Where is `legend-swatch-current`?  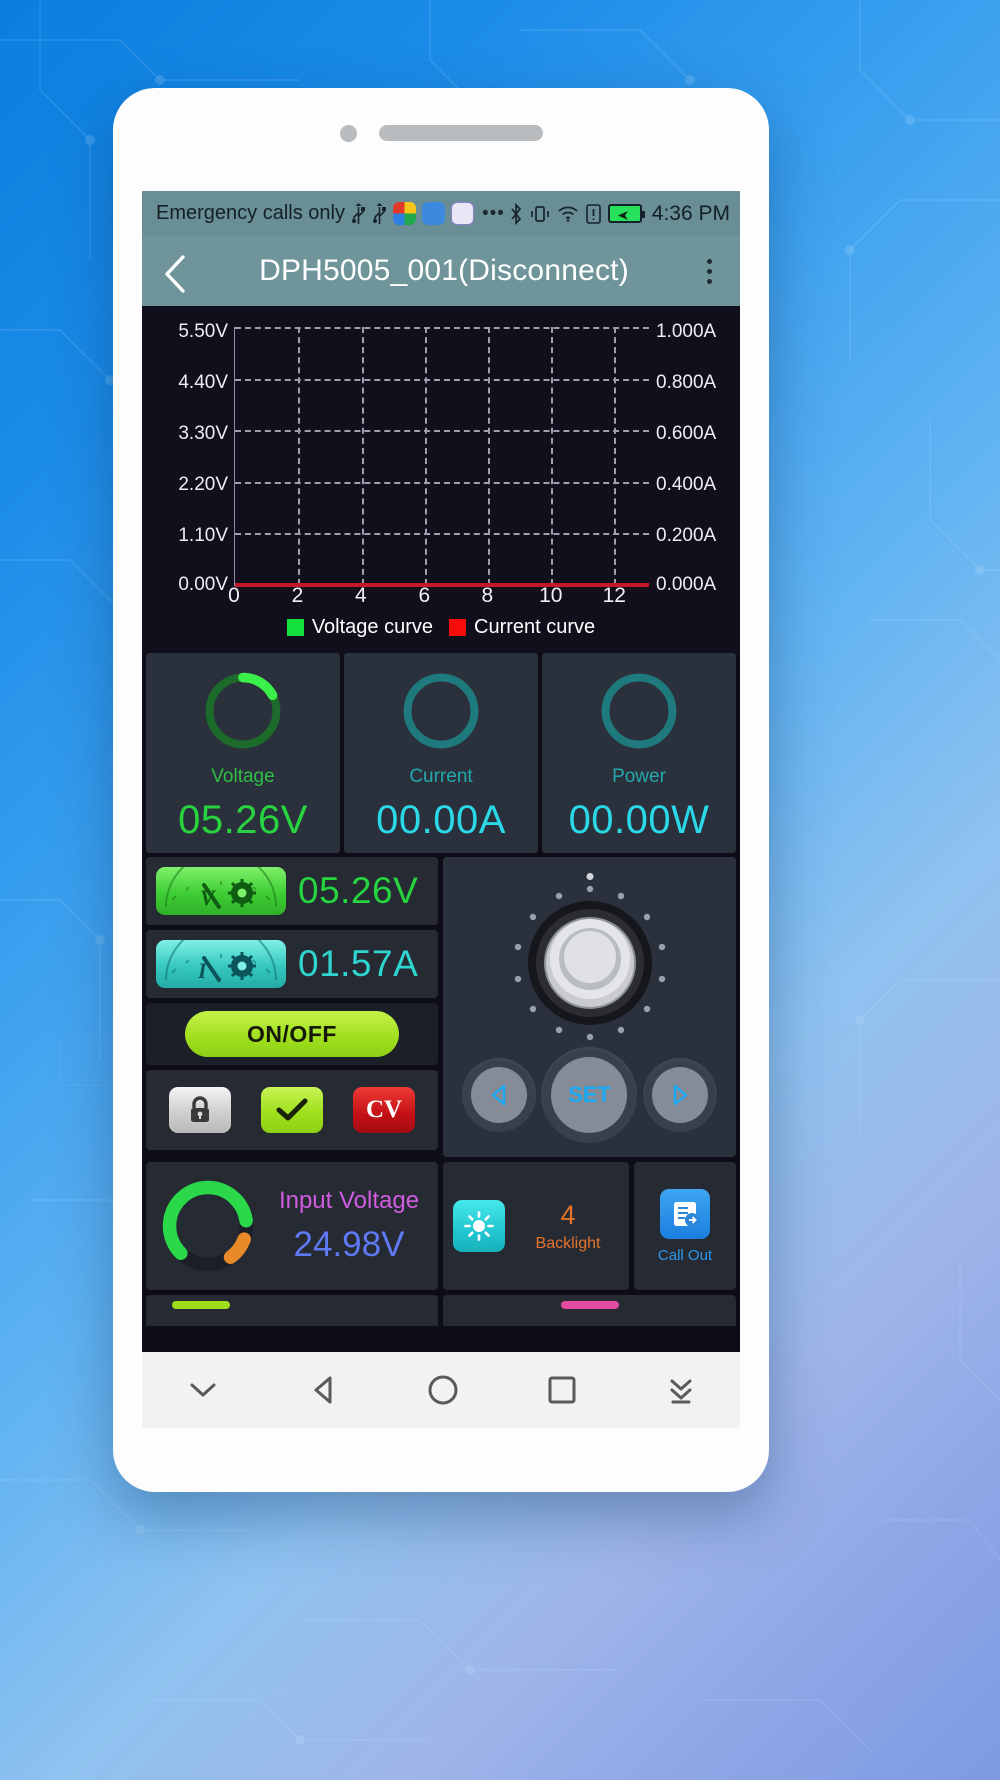 legend-swatch-current is located at coordinates (458, 627).